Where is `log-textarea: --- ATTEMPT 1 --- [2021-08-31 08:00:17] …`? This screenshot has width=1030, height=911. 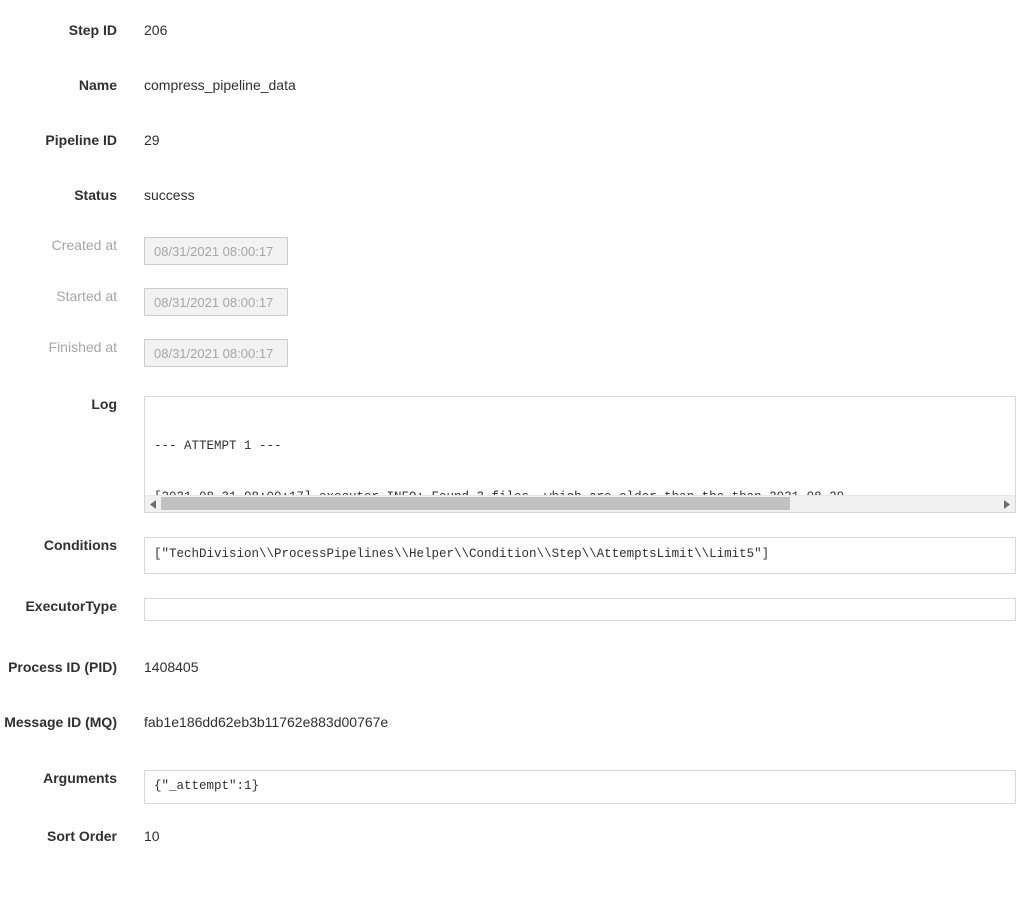
log-textarea: --- ATTEMPT 1 --- [2021-08-31 08:00:17] … is located at coordinates (580, 454).